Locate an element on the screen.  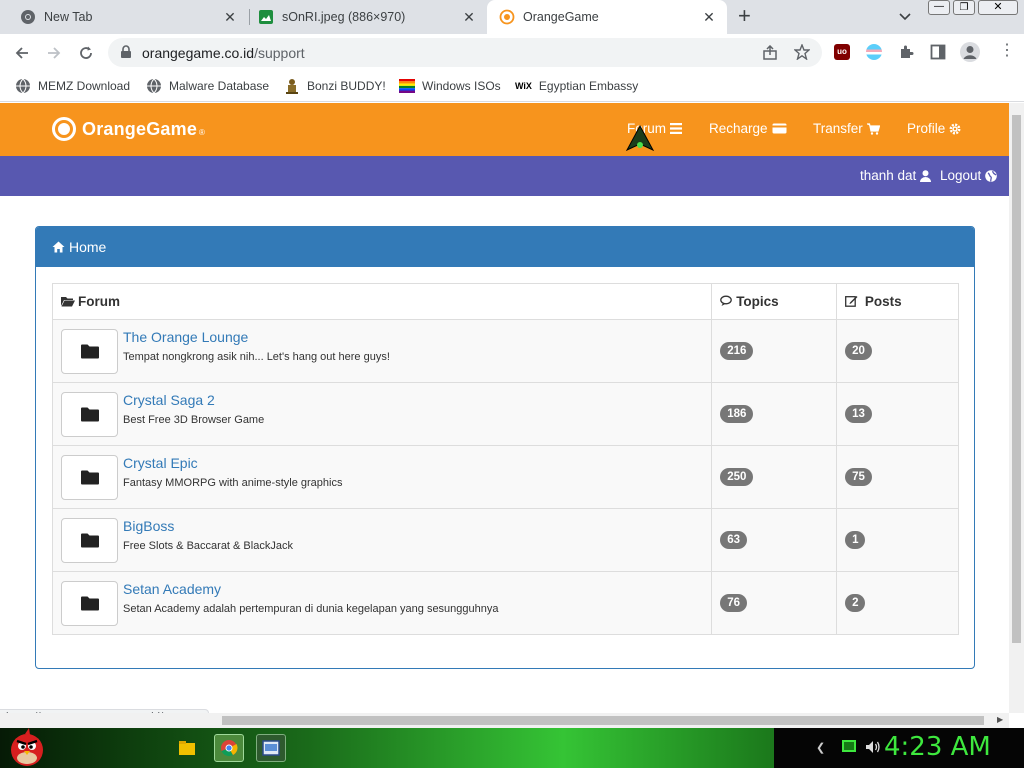
forum-link: Setan Academy is located at coordinates (172, 589).